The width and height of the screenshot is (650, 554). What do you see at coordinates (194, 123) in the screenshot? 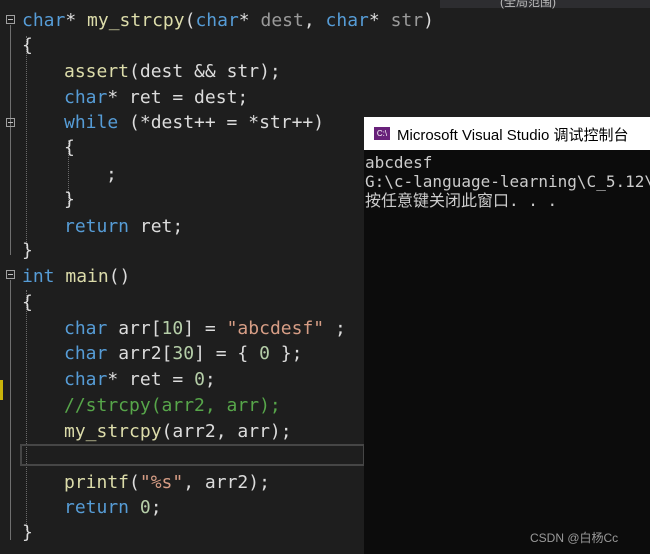
I see `code-line-5: while (*dest++ = *str++)` at bounding box center [194, 123].